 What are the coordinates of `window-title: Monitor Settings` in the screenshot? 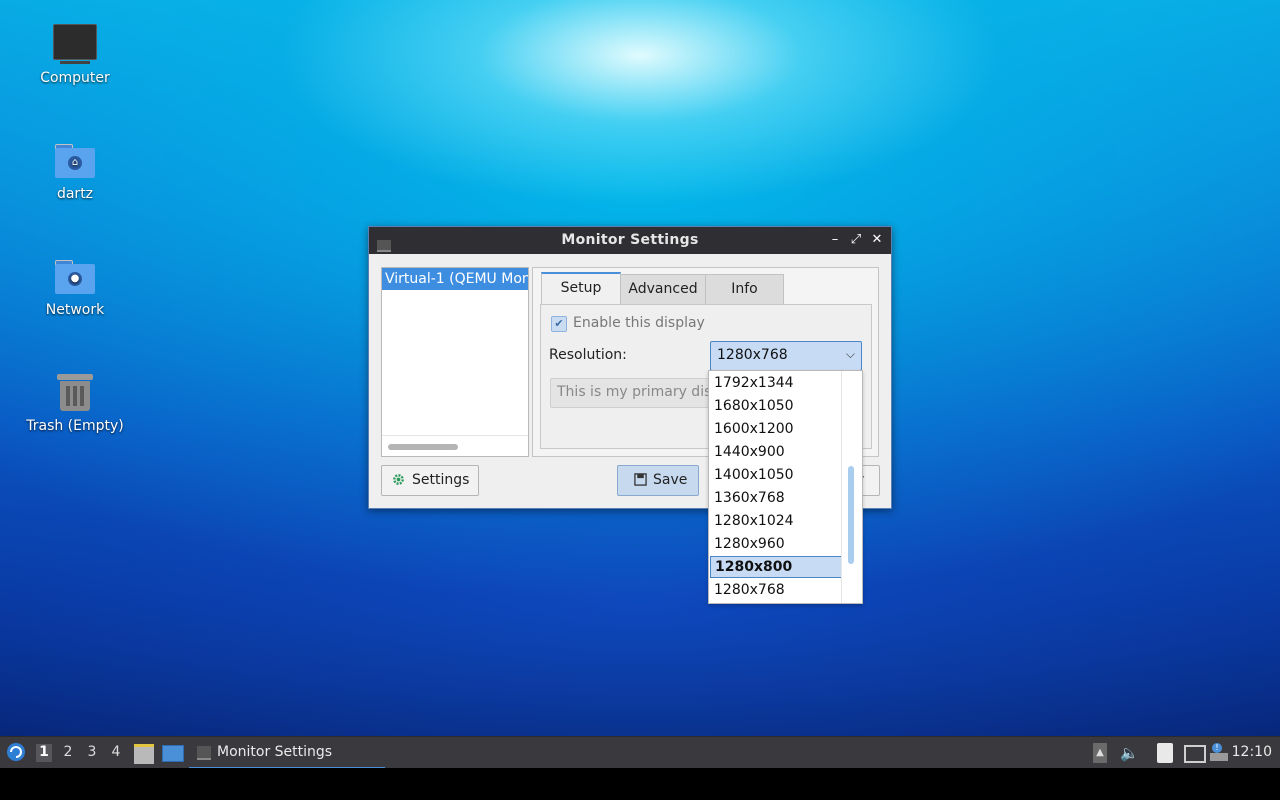 It's located at (630, 240).